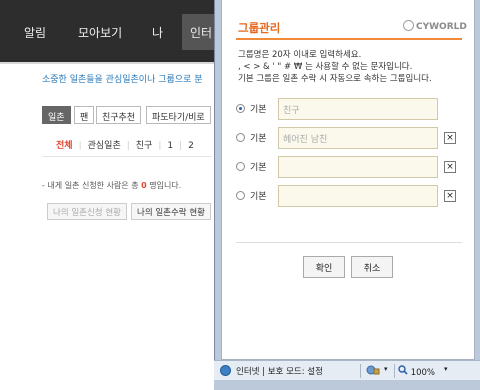  What do you see at coordinates (347, 370) in the screenshot?
I see `browser-status-bar: 인터넷 | 보호 모드: 설정 ▾ 100% ▾` at bounding box center [347, 370].